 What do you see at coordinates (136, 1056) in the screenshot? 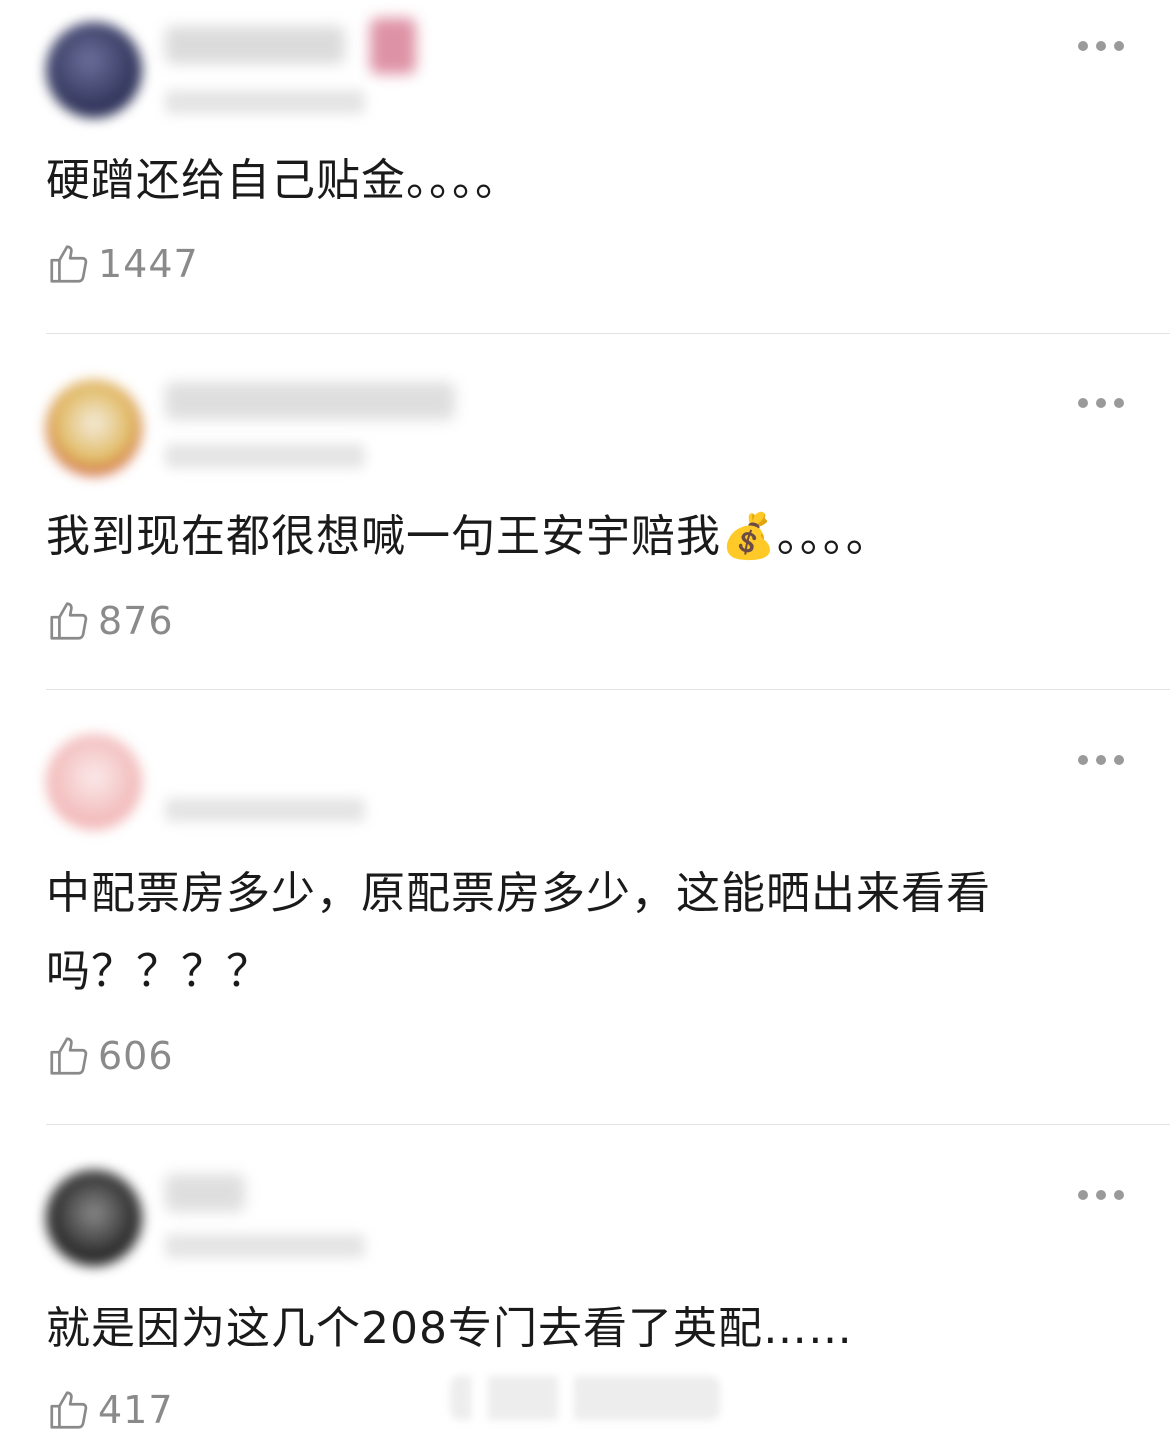
I see `like-count: 606` at bounding box center [136, 1056].